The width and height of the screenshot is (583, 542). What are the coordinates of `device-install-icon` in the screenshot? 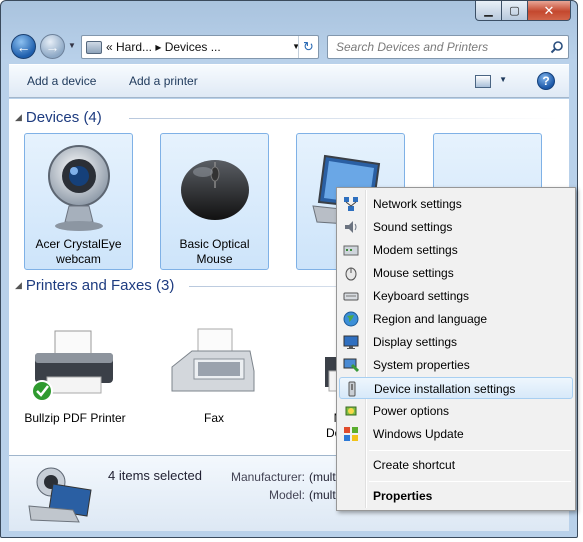 It's located at (352, 389).